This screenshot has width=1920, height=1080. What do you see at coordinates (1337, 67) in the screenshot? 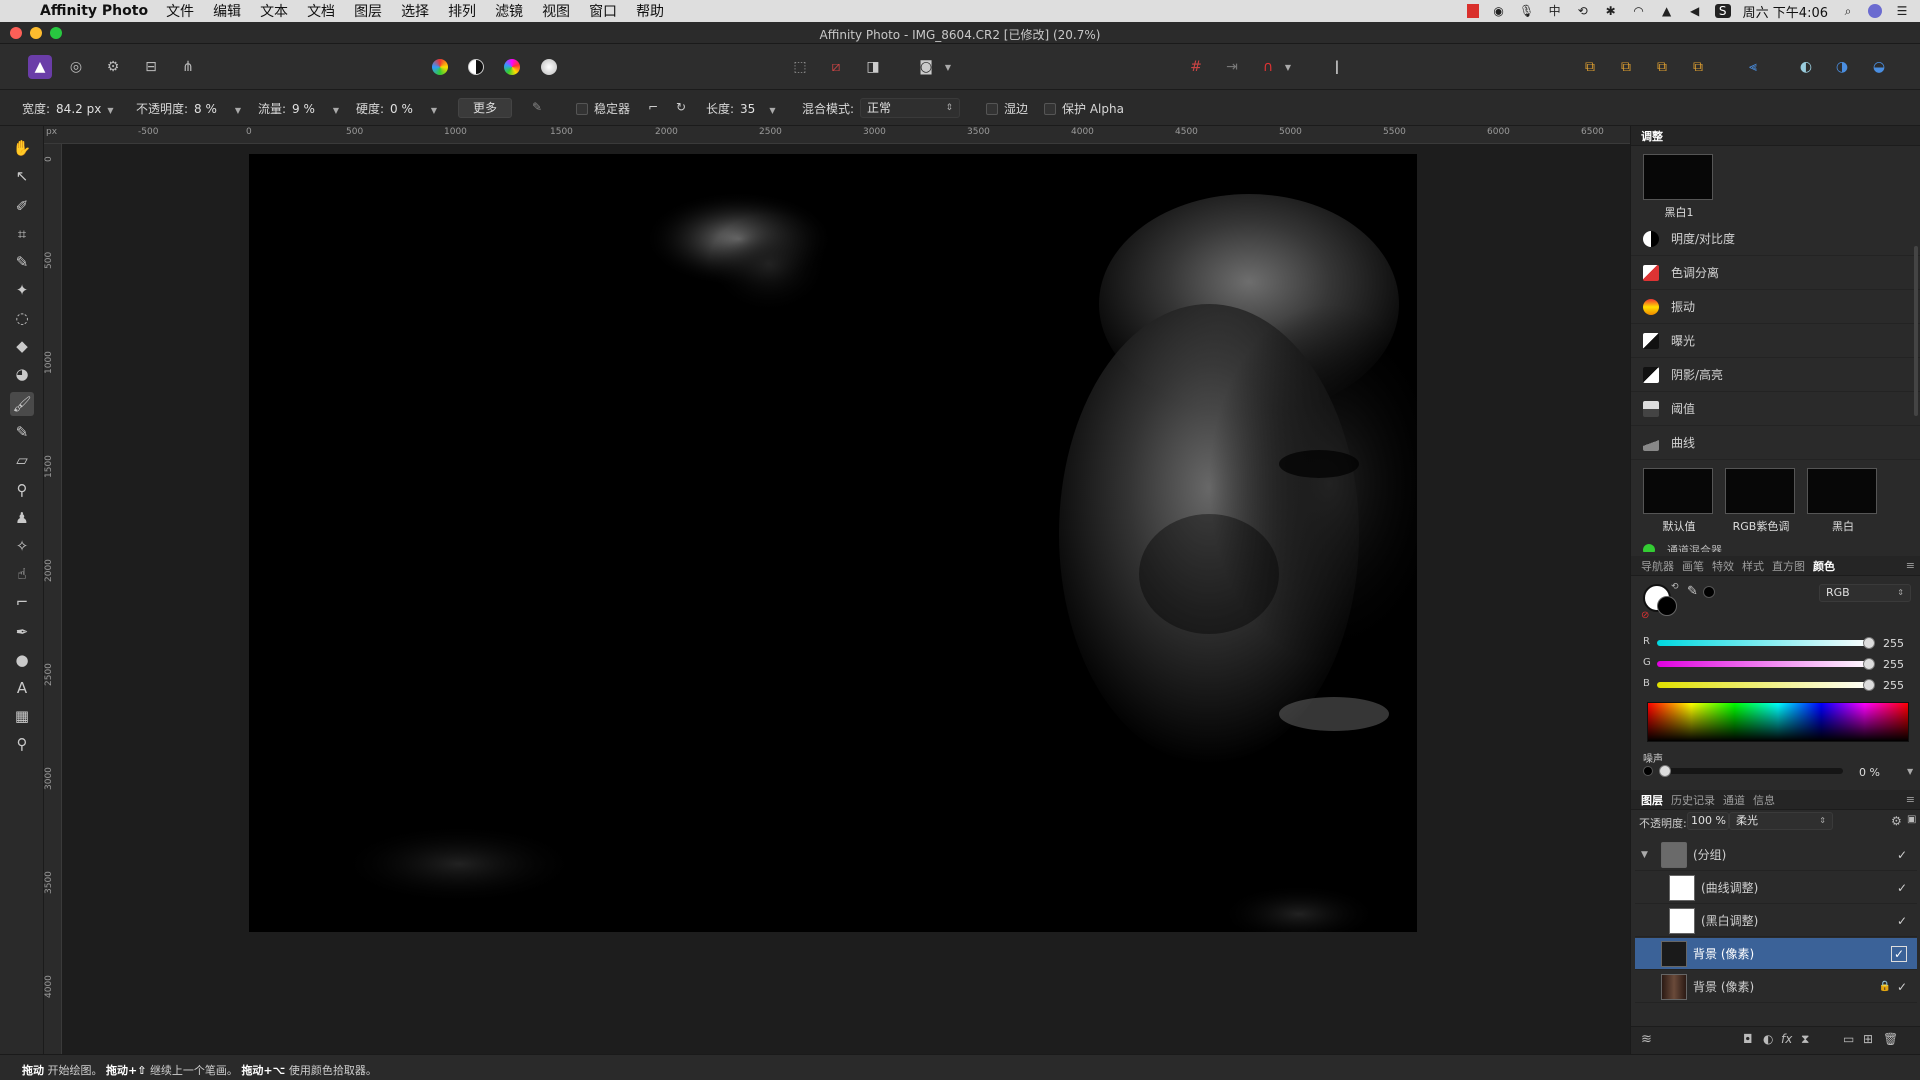
I see `info-assistant-icon: ǀ` at bounding box center [1337, 67].